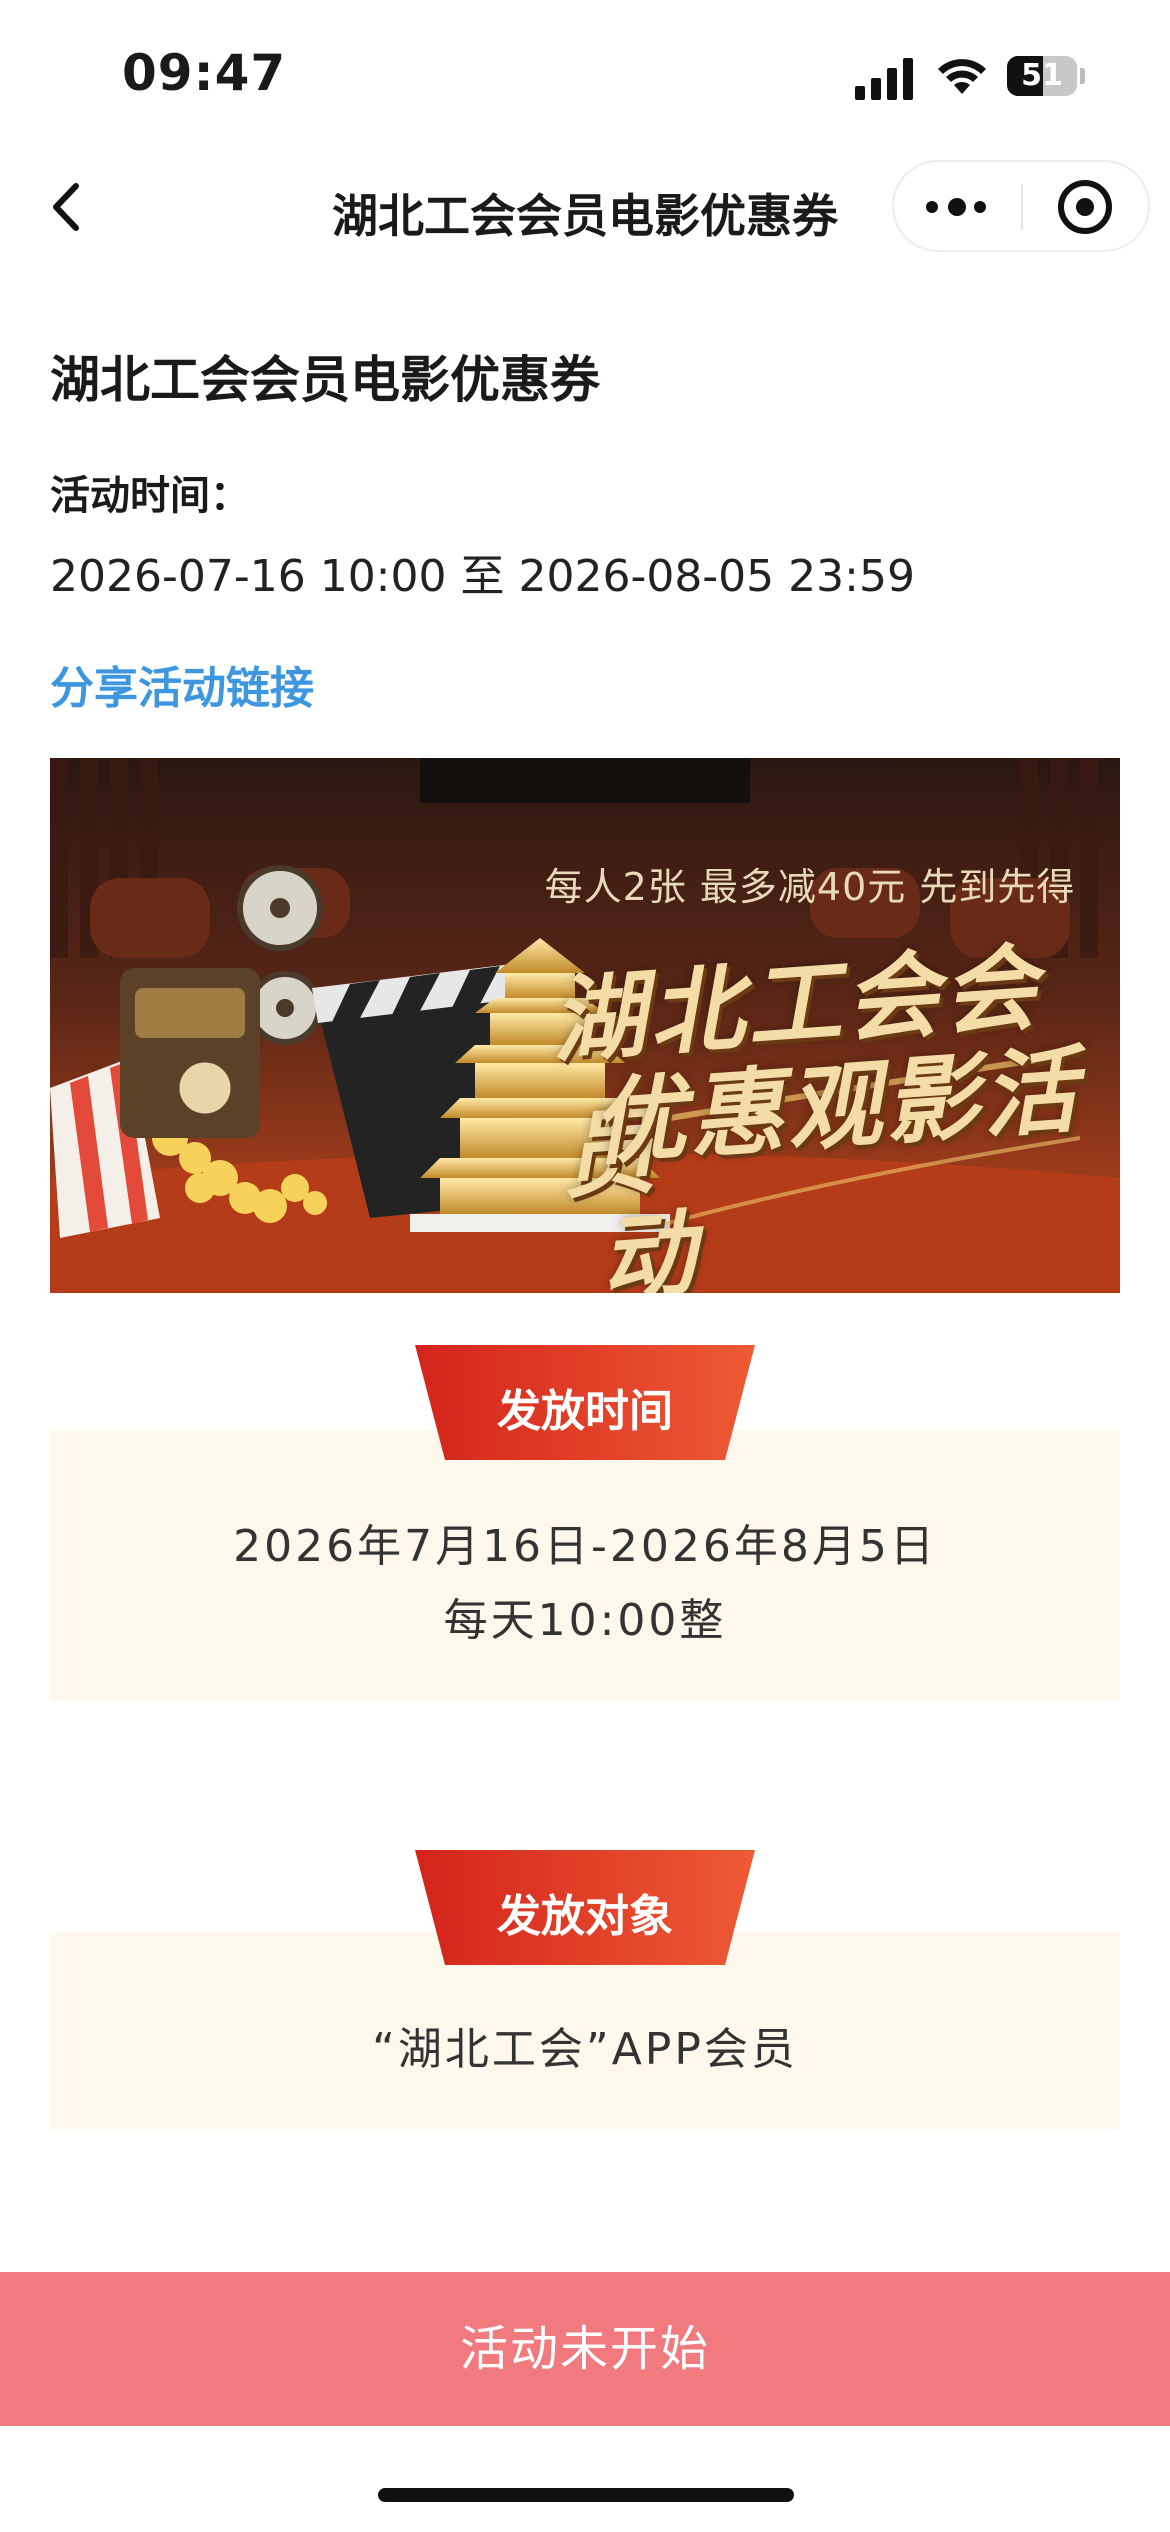  I want to click on battery-tip, so click(1082, 76).